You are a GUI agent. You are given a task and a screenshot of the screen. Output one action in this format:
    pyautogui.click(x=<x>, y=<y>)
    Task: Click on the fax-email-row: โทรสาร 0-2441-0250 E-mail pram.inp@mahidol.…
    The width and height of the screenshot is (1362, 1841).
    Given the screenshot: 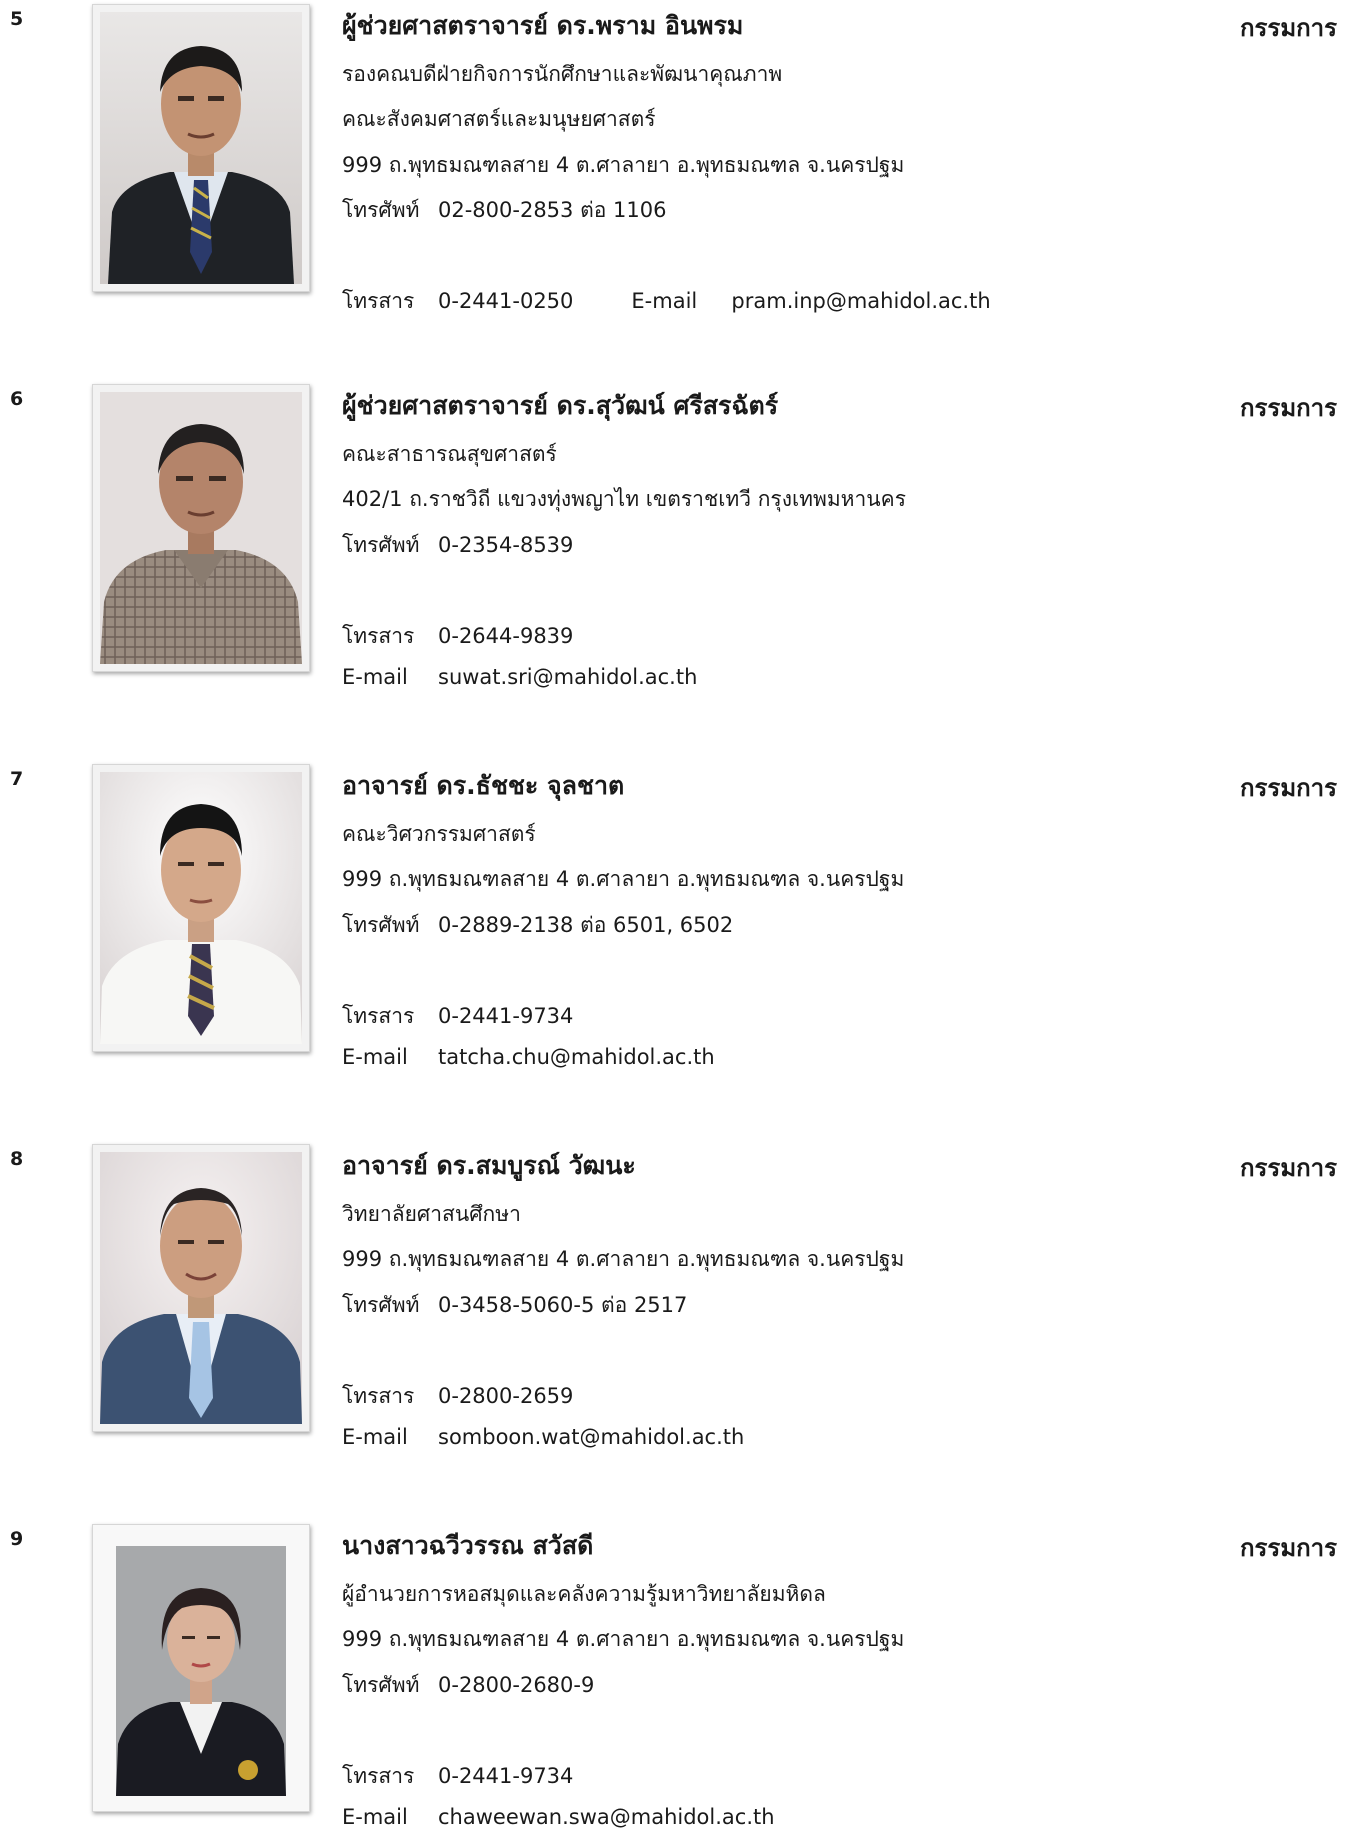 What is the action you would take?
    pyautogui.click(x=666, y=301)
    